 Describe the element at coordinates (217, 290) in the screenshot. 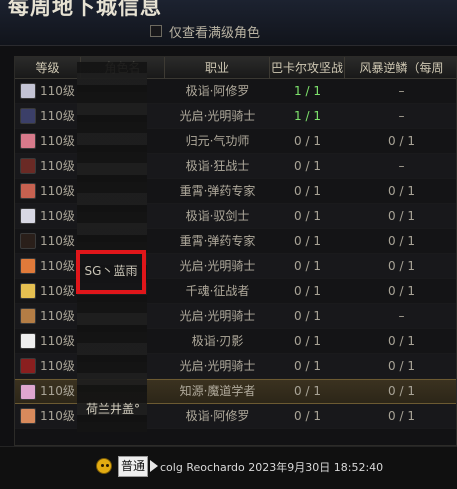

I see `job-cell: 千魂·征战者` at that location.